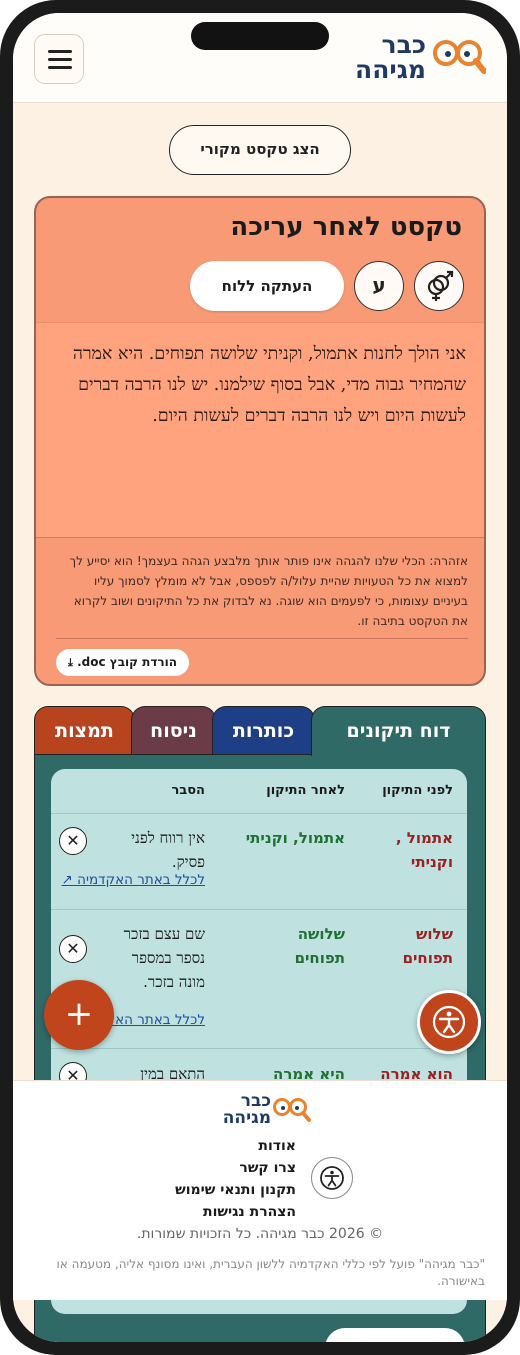 The image size is (520, 1355). Describe the element at coordinates (395, 1335) in the screenshot. I see `bottom-pill` at that location.